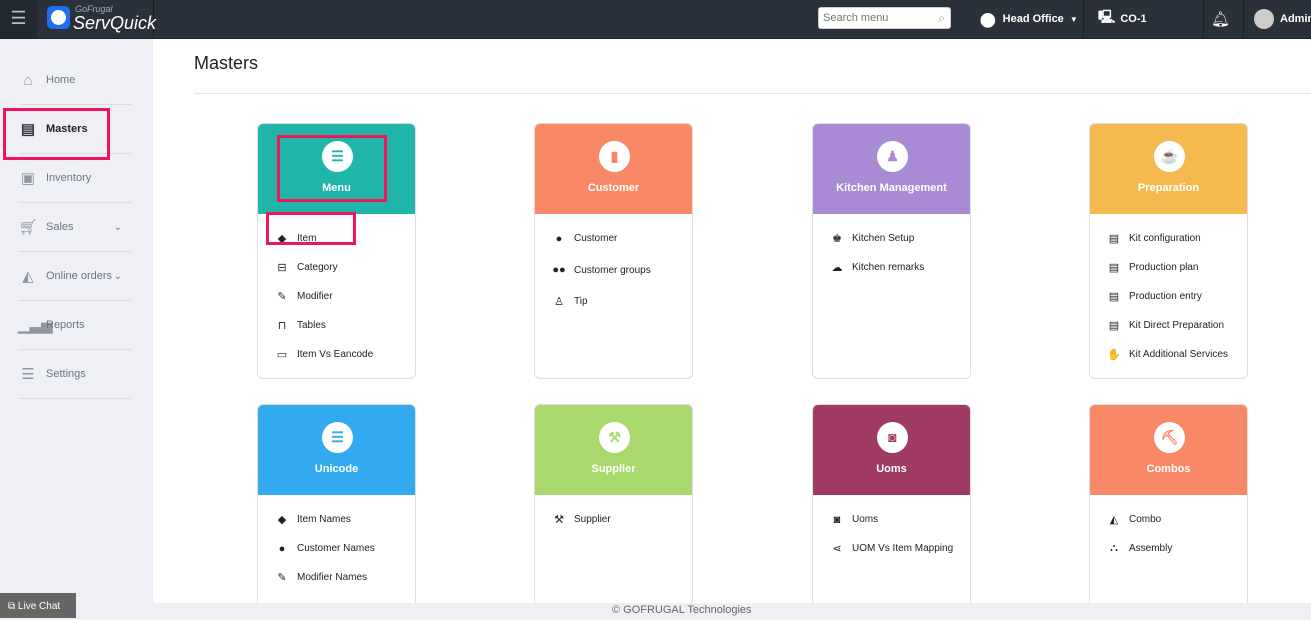 This screenshot has width=1311, height=620. I want to click on card-link: ♙ Tip, so click(621, 301).